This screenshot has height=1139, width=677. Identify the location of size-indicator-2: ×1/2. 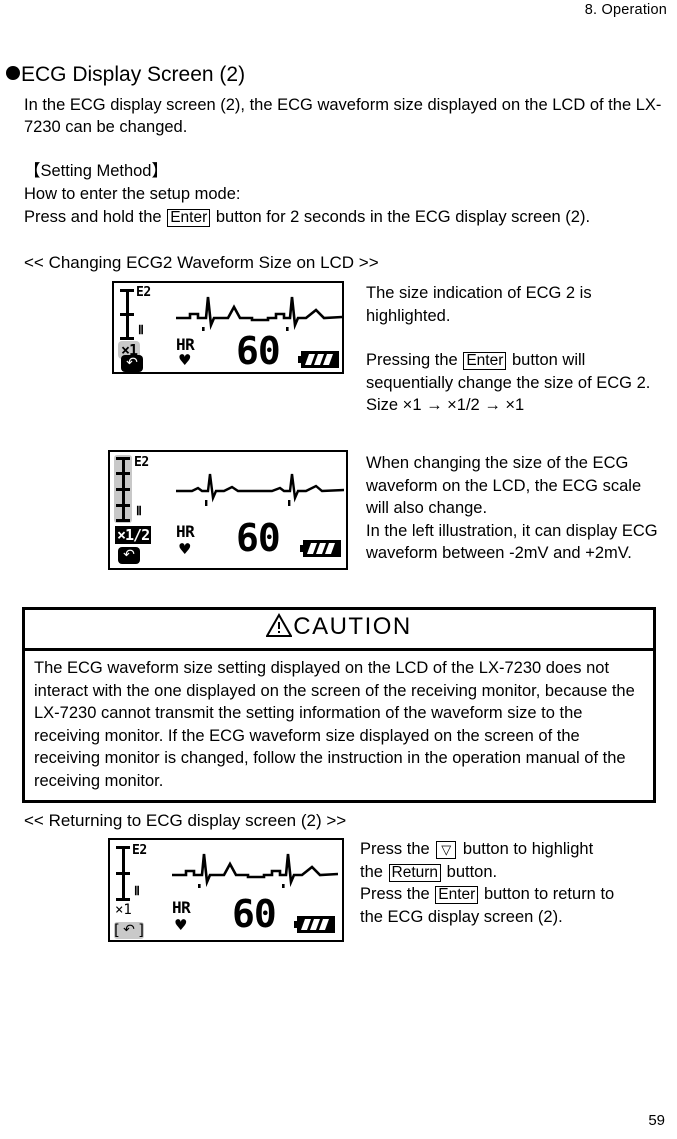
(133, 535).